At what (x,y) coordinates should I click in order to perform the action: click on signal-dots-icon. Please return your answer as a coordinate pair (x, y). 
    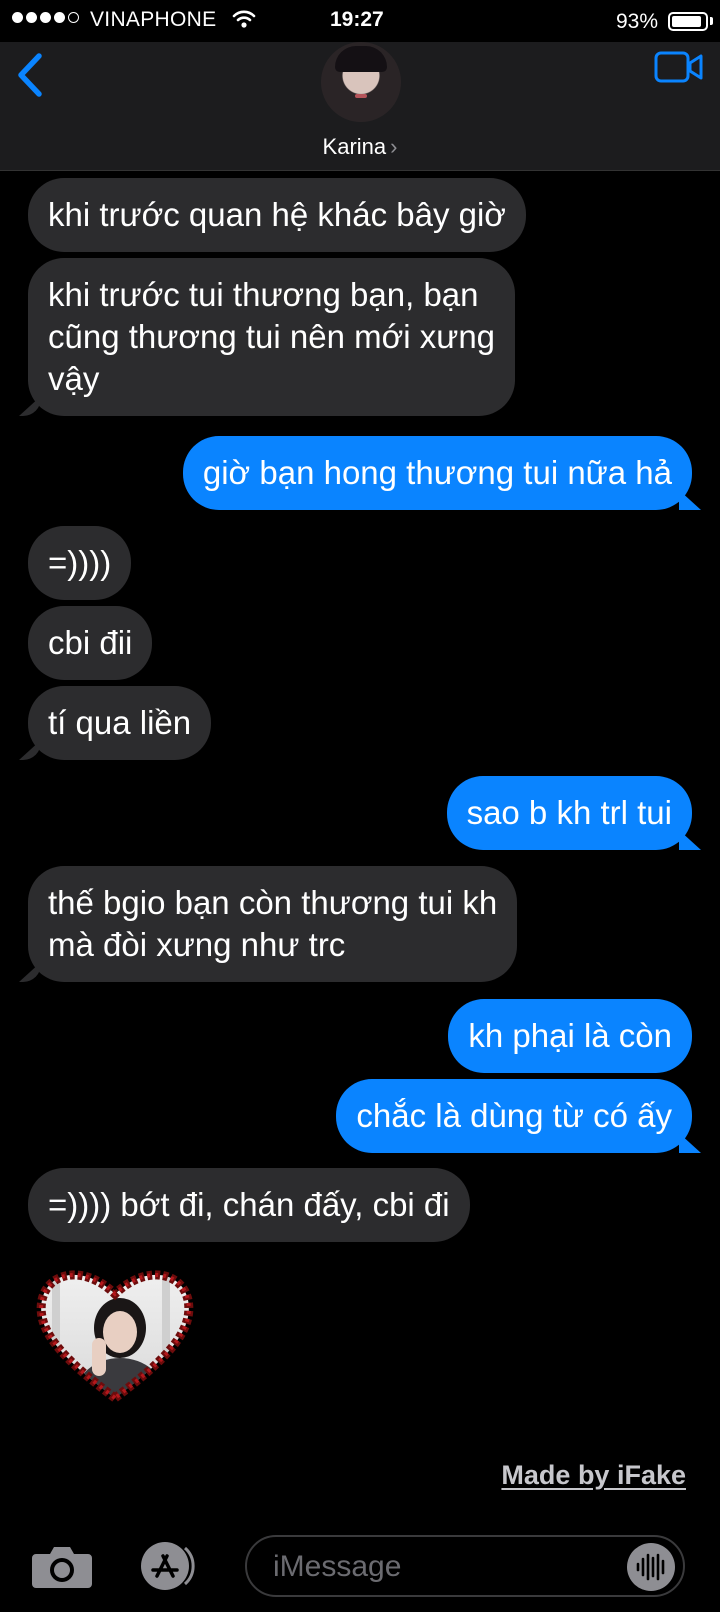
    Looking at the image, I should click on (45, 17).